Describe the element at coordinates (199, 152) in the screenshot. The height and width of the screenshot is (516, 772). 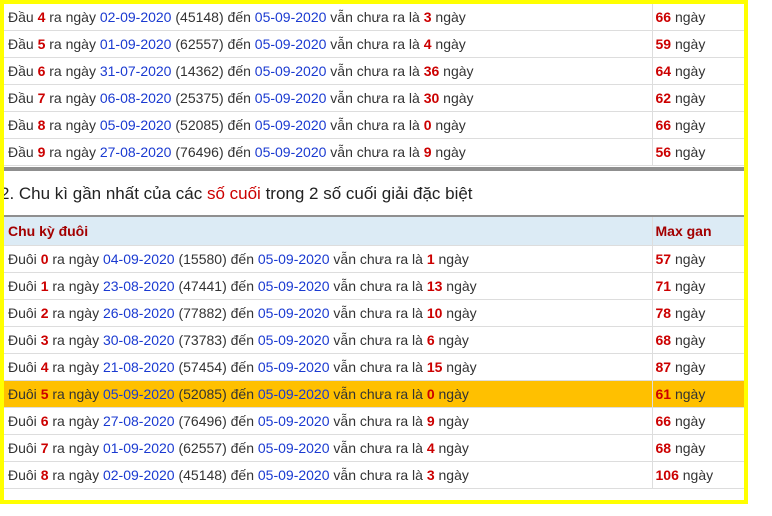
I see `row-result-code: (76496)` at that location.